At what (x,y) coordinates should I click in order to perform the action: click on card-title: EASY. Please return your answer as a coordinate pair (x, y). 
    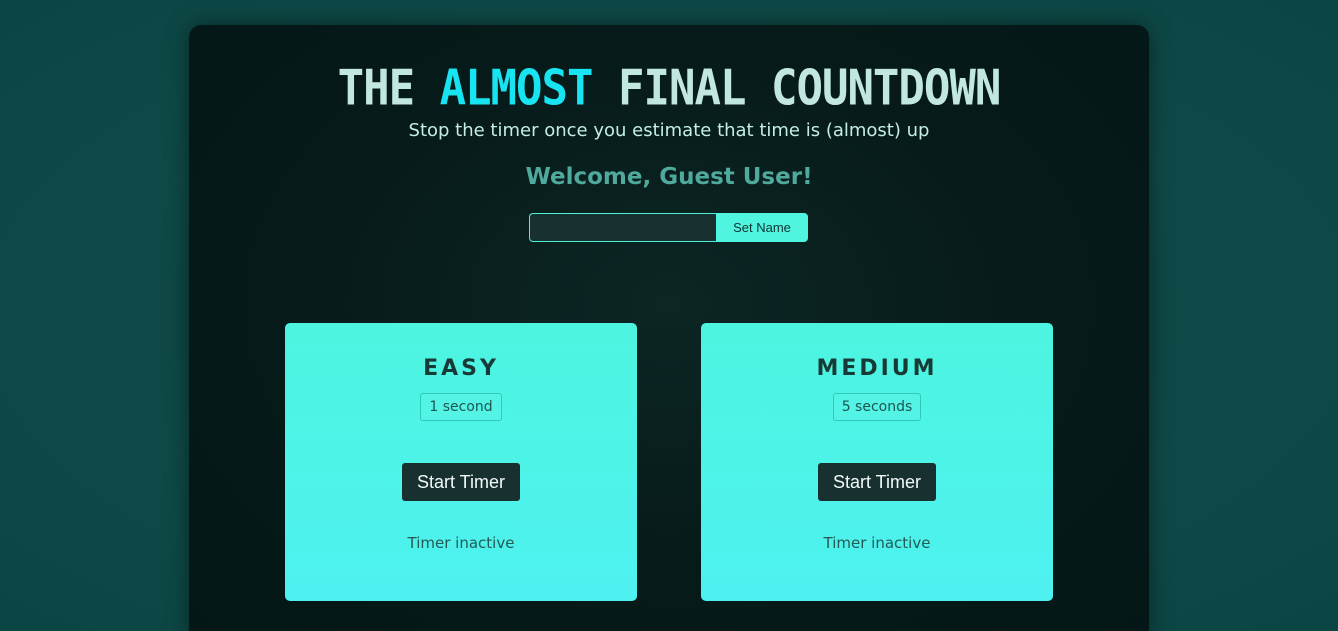
    Looking at the image, I should click on (461, 368).